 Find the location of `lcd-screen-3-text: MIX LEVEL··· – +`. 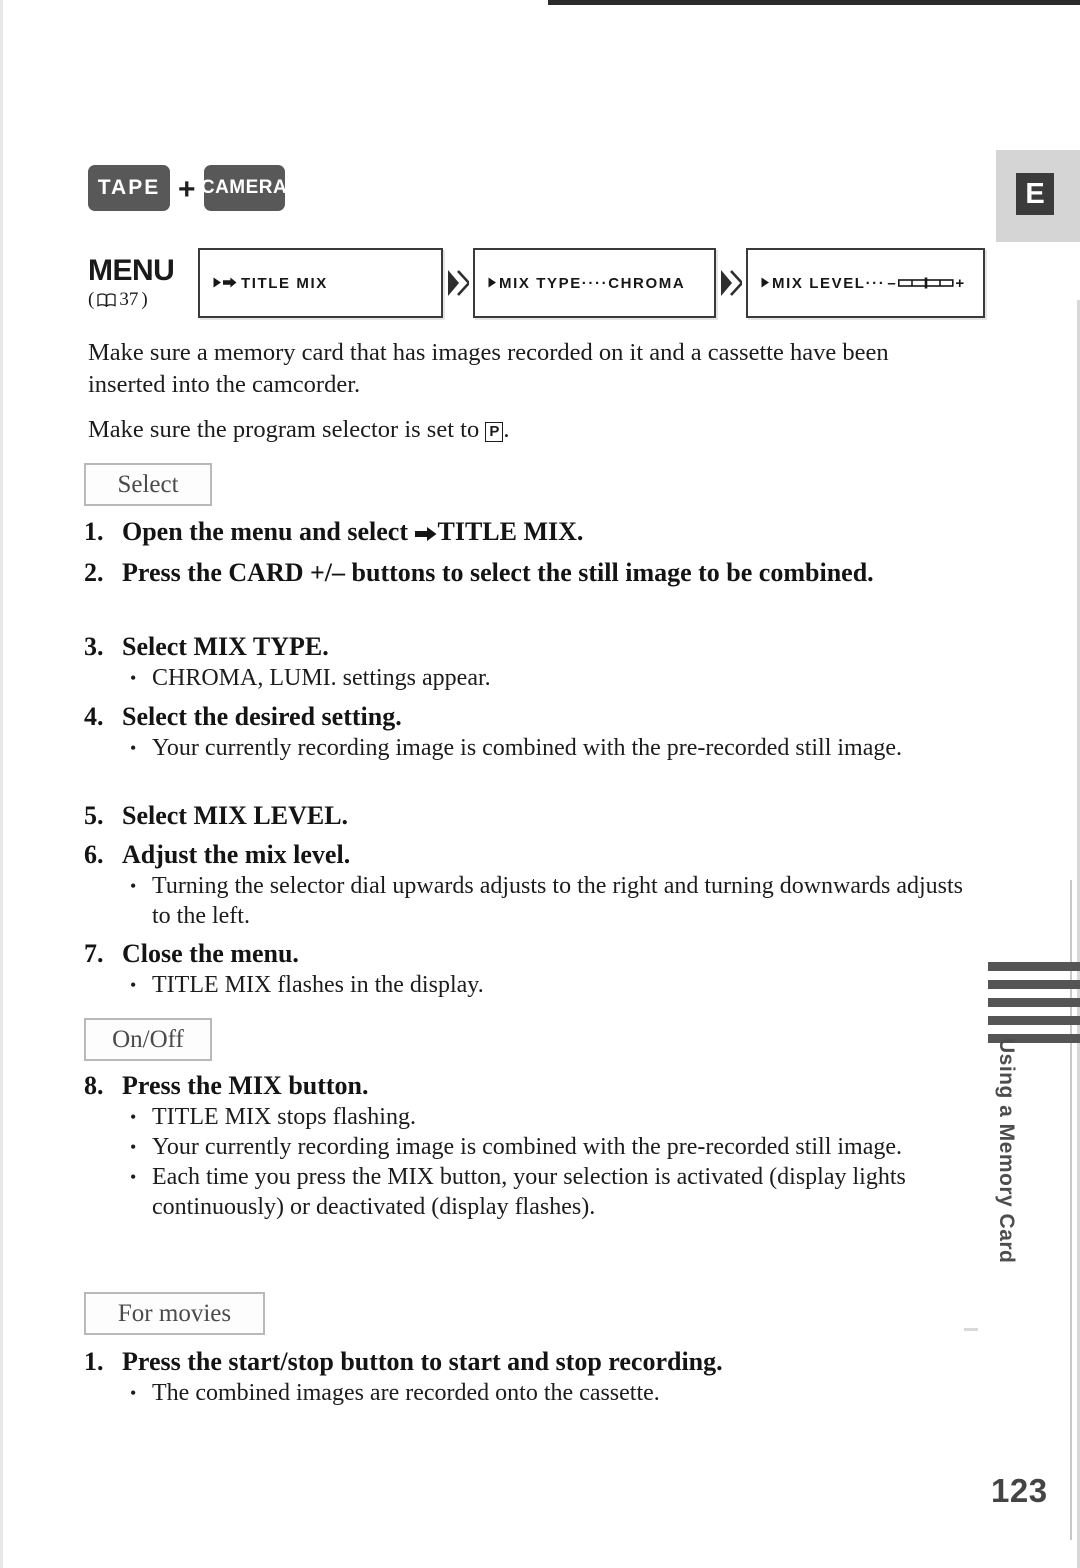

lcd-screen-3-text: MIX LEVEL··· – + is located at coordinates (863, 283).